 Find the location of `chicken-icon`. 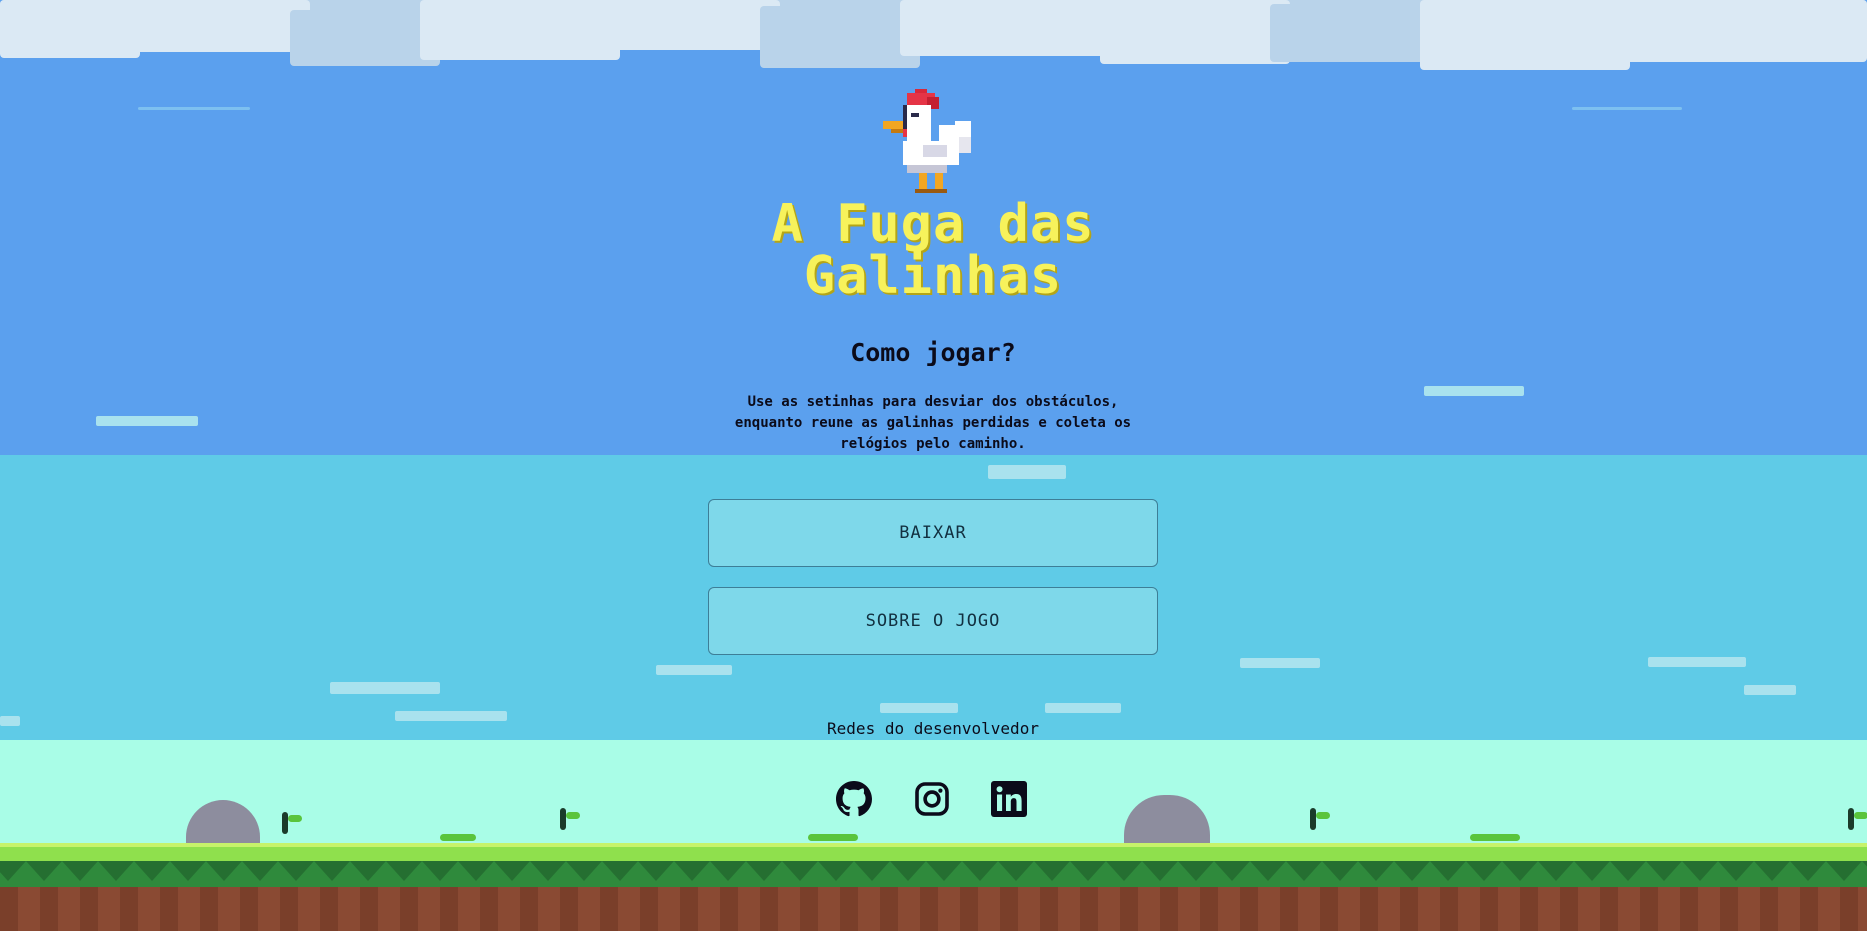

chicken-icon is located at coordinates (927, 141).